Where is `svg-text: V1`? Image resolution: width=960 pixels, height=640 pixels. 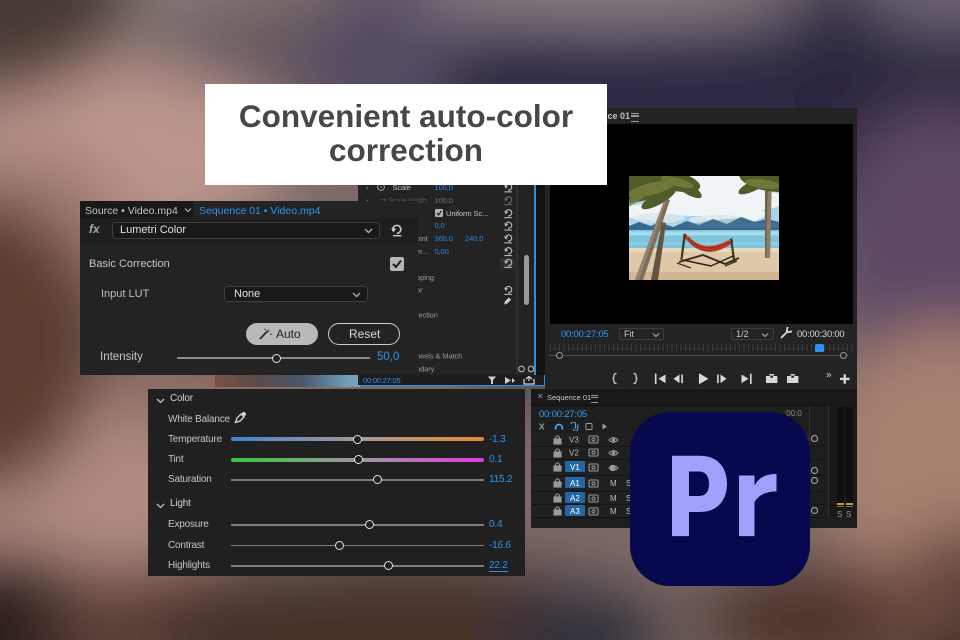 svg-text: V1 is located at coordinates (575, 467).